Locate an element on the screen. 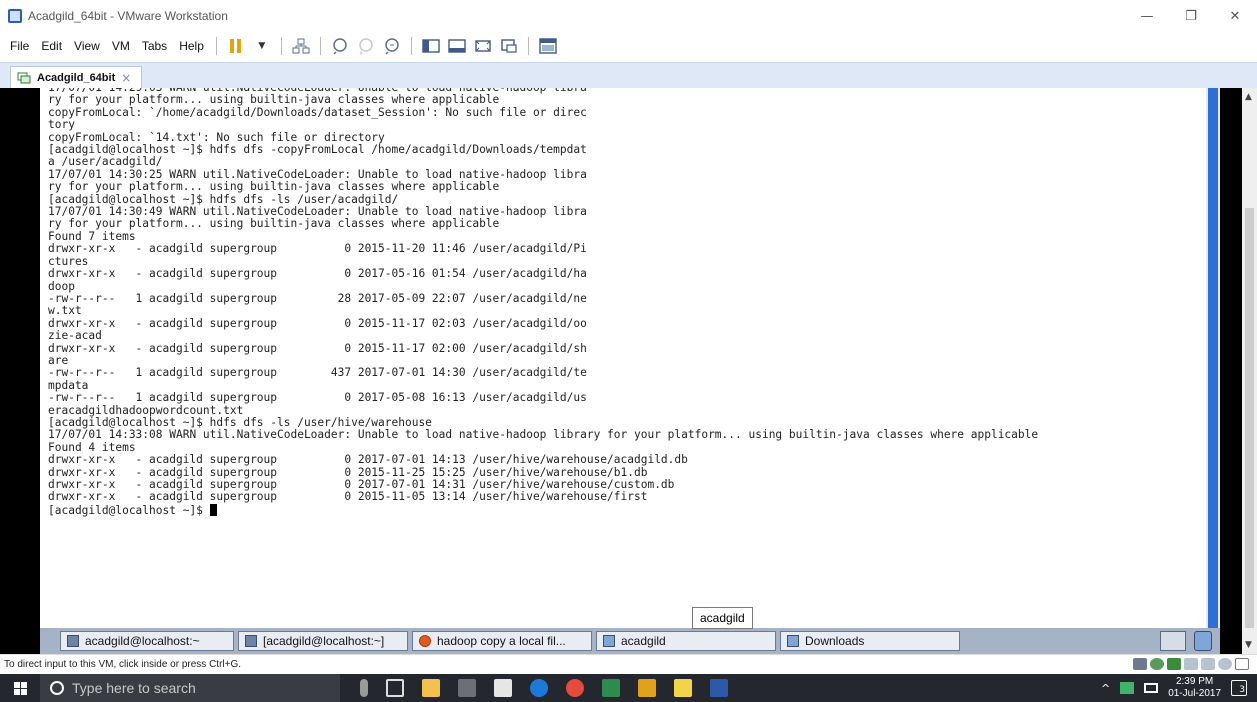 The height and width of the screenshot is (702, 1257). clock-time: 2:39 PM is located at coordinates (1194, 681).